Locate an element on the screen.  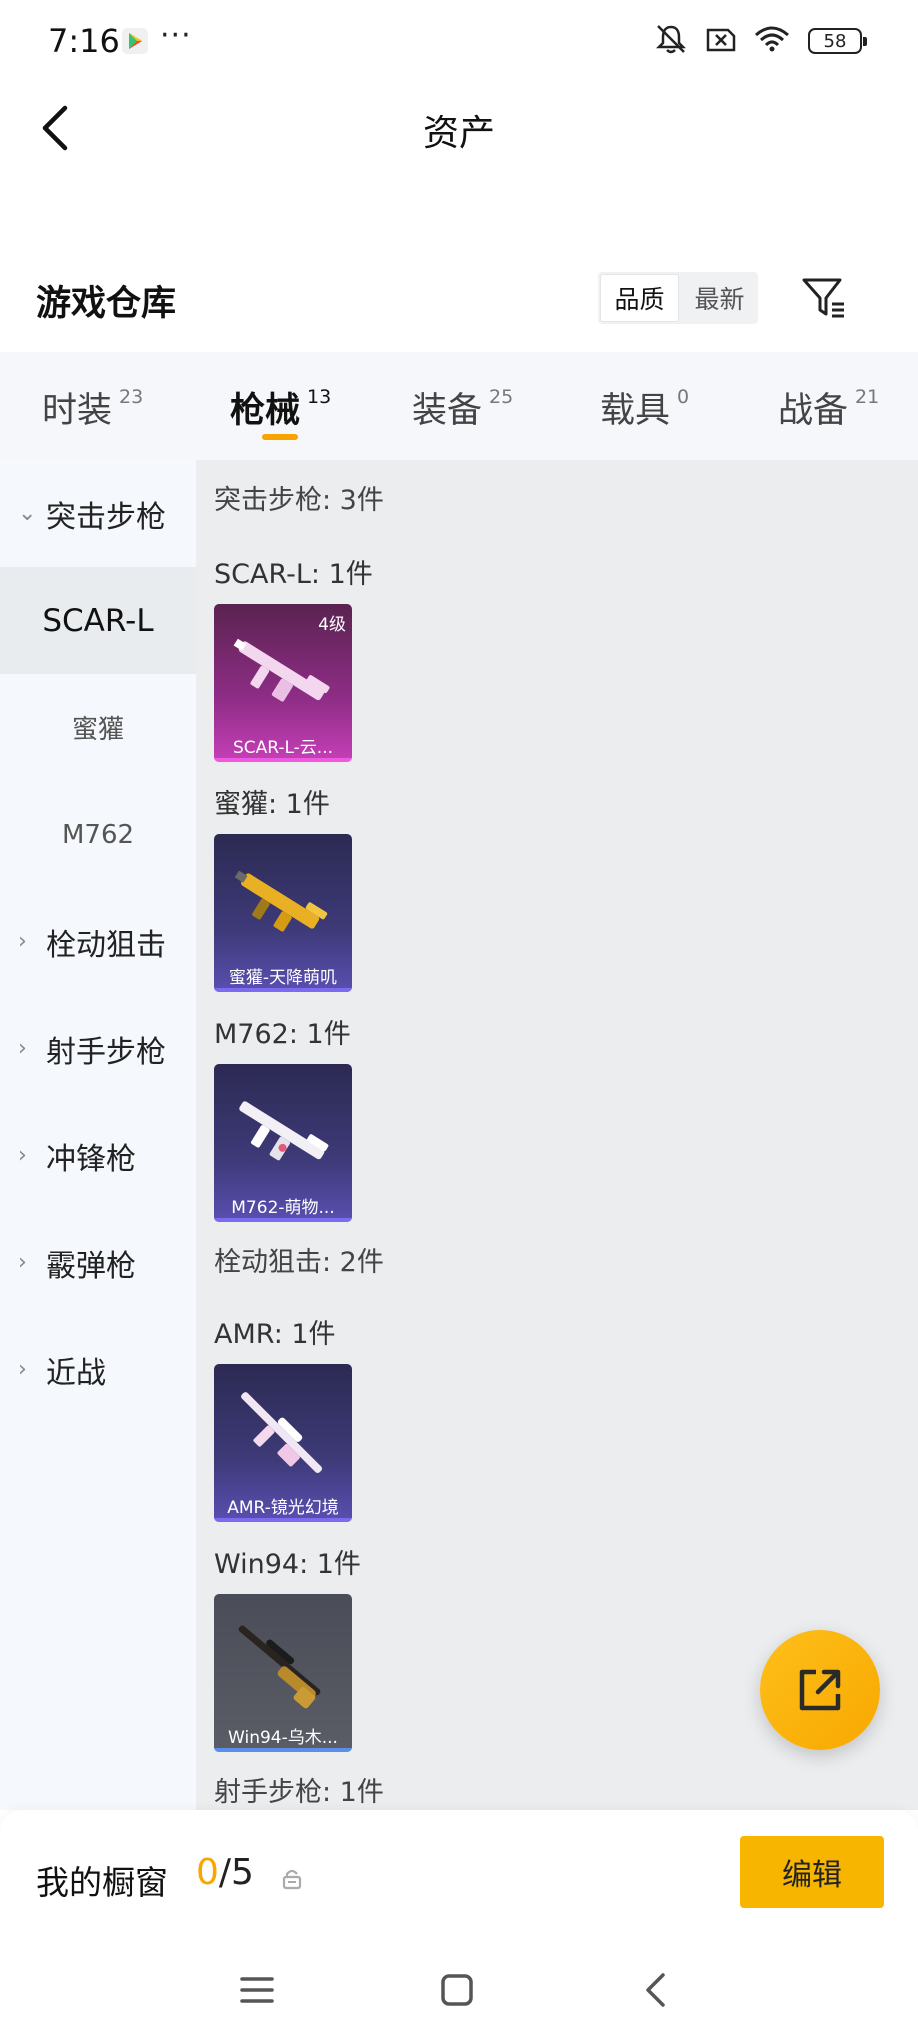
mute-icon is located at coordinates (671, 41).